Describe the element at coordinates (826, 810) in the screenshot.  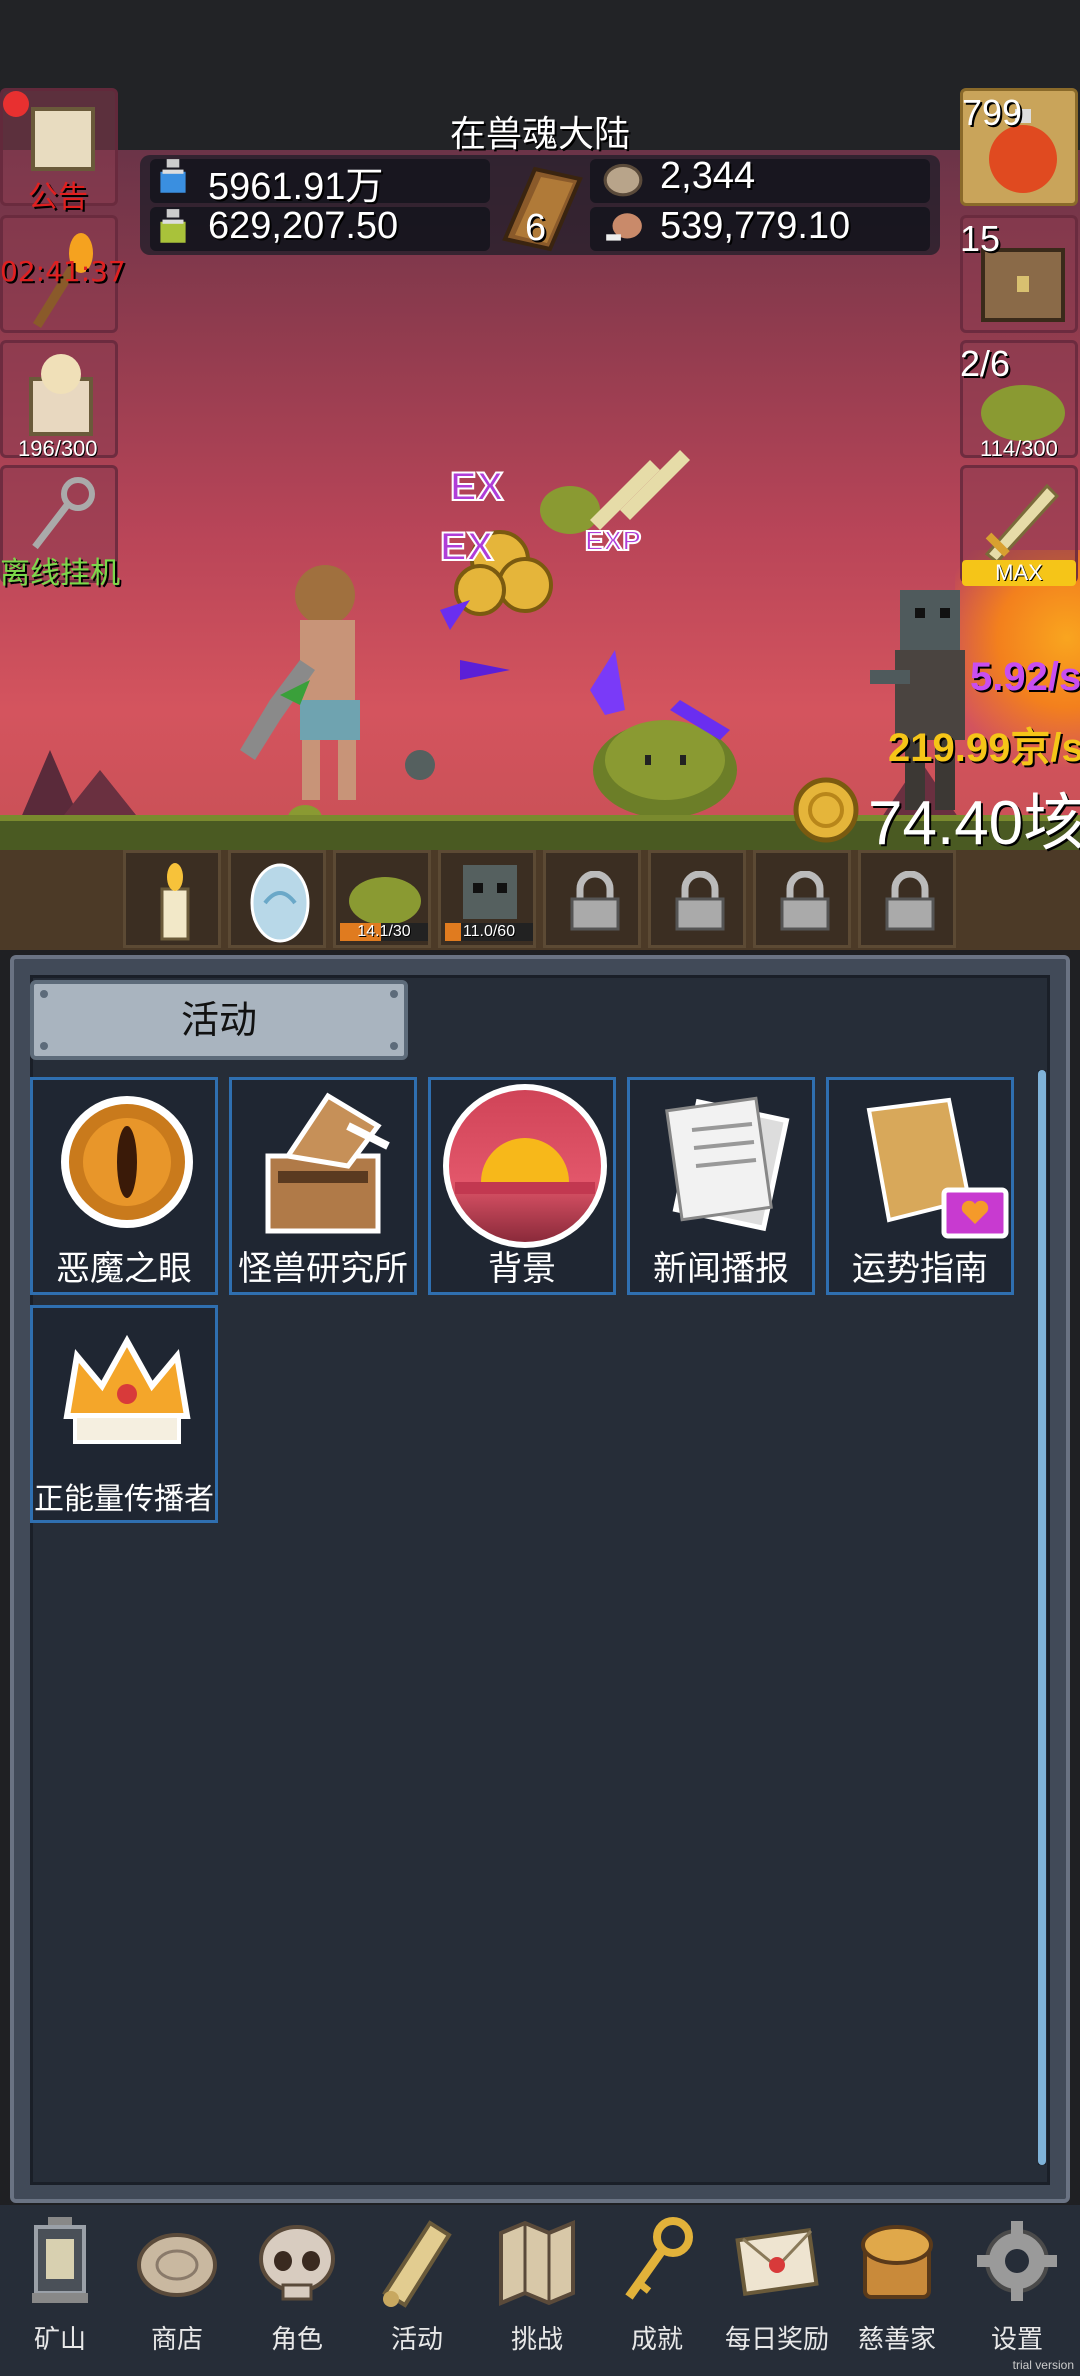
I see `gold-coin-icon` at that location.